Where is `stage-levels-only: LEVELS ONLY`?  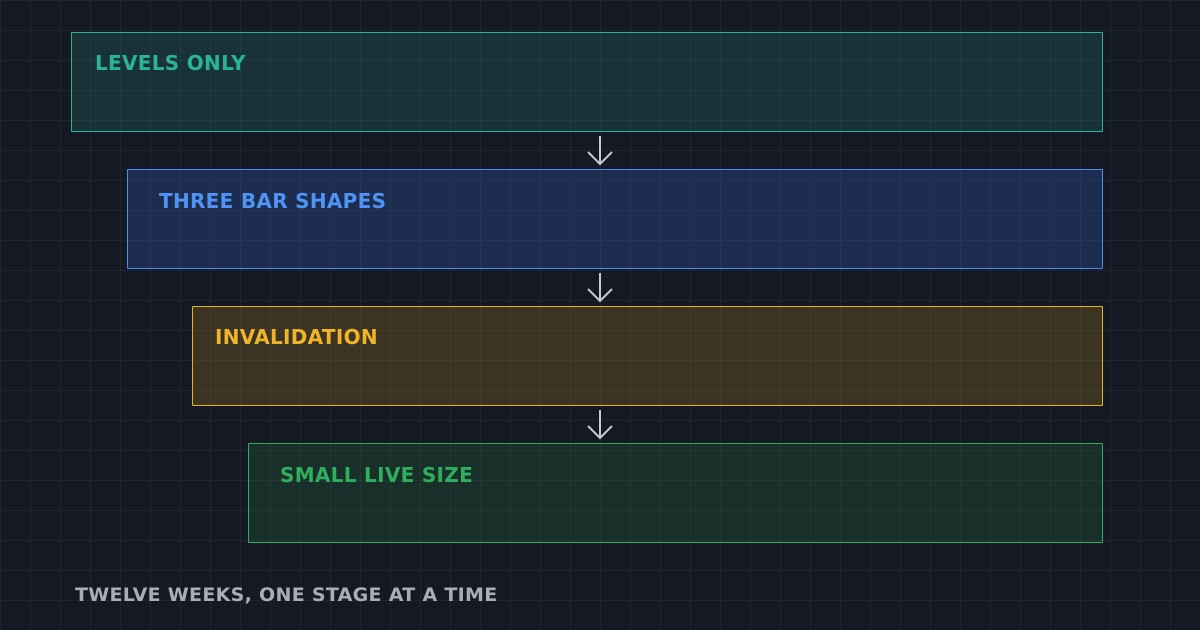 stage-levels-only: LEVELS ONLY is located at coordinates (587, 82).